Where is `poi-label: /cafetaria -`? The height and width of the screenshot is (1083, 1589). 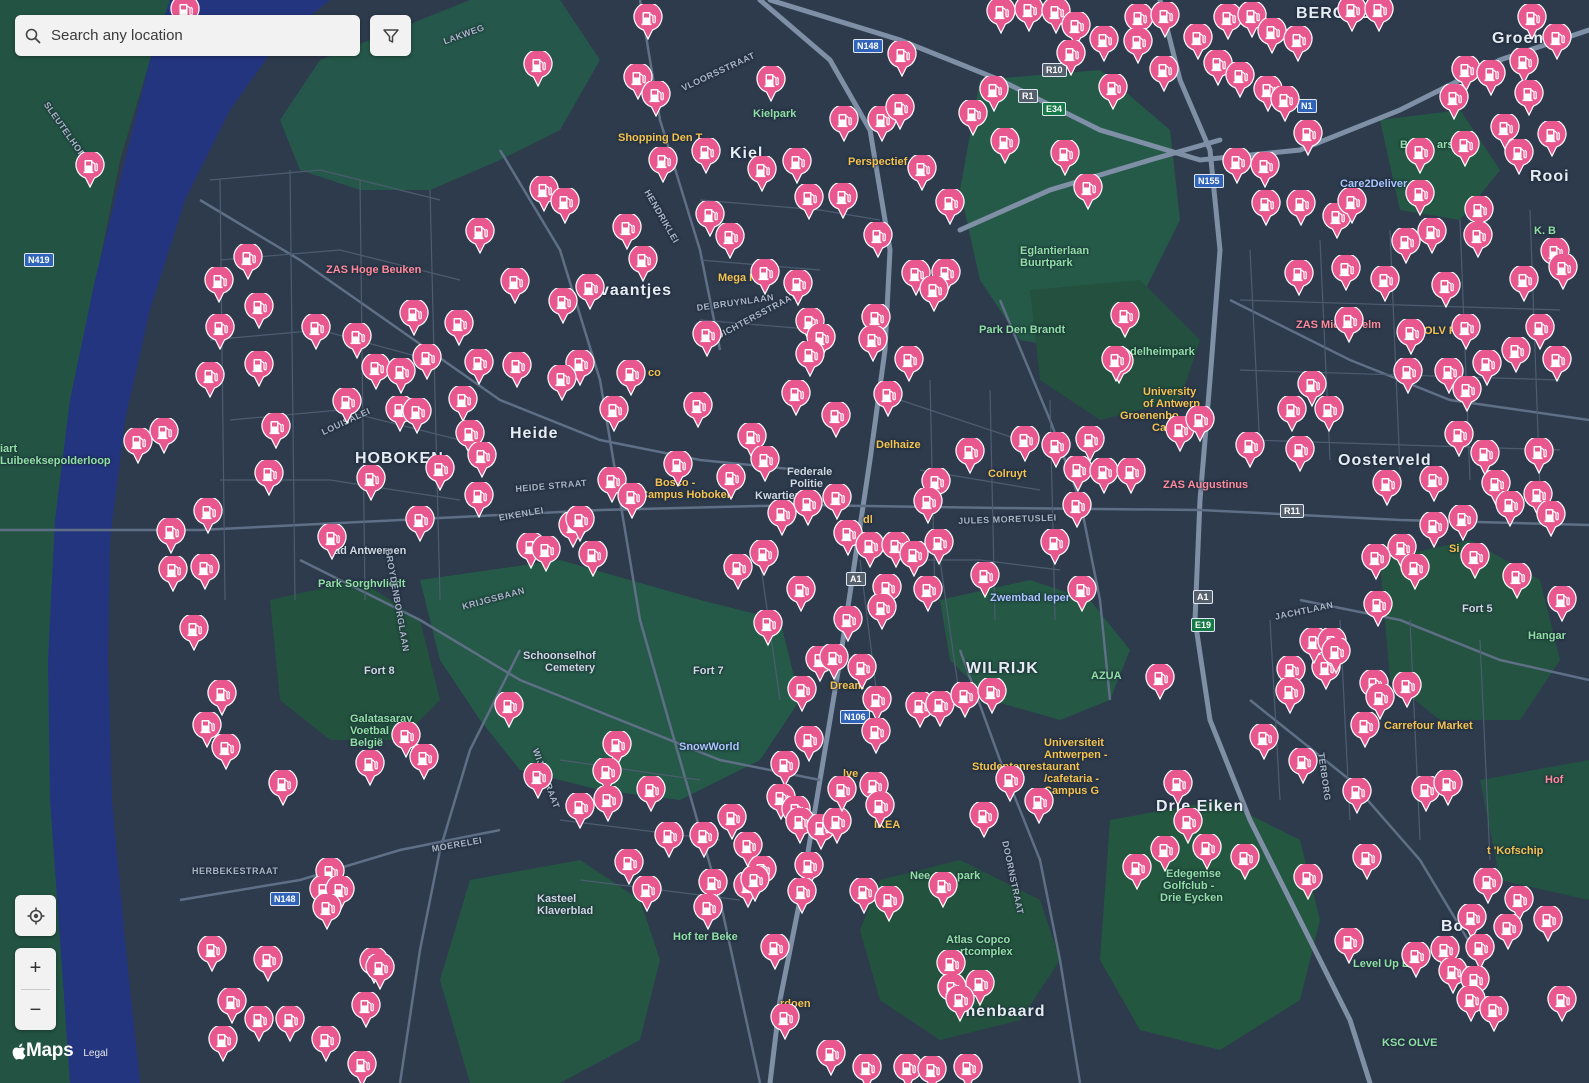 poi-label: /cafetaria - is located at coordinates (1071, 779).